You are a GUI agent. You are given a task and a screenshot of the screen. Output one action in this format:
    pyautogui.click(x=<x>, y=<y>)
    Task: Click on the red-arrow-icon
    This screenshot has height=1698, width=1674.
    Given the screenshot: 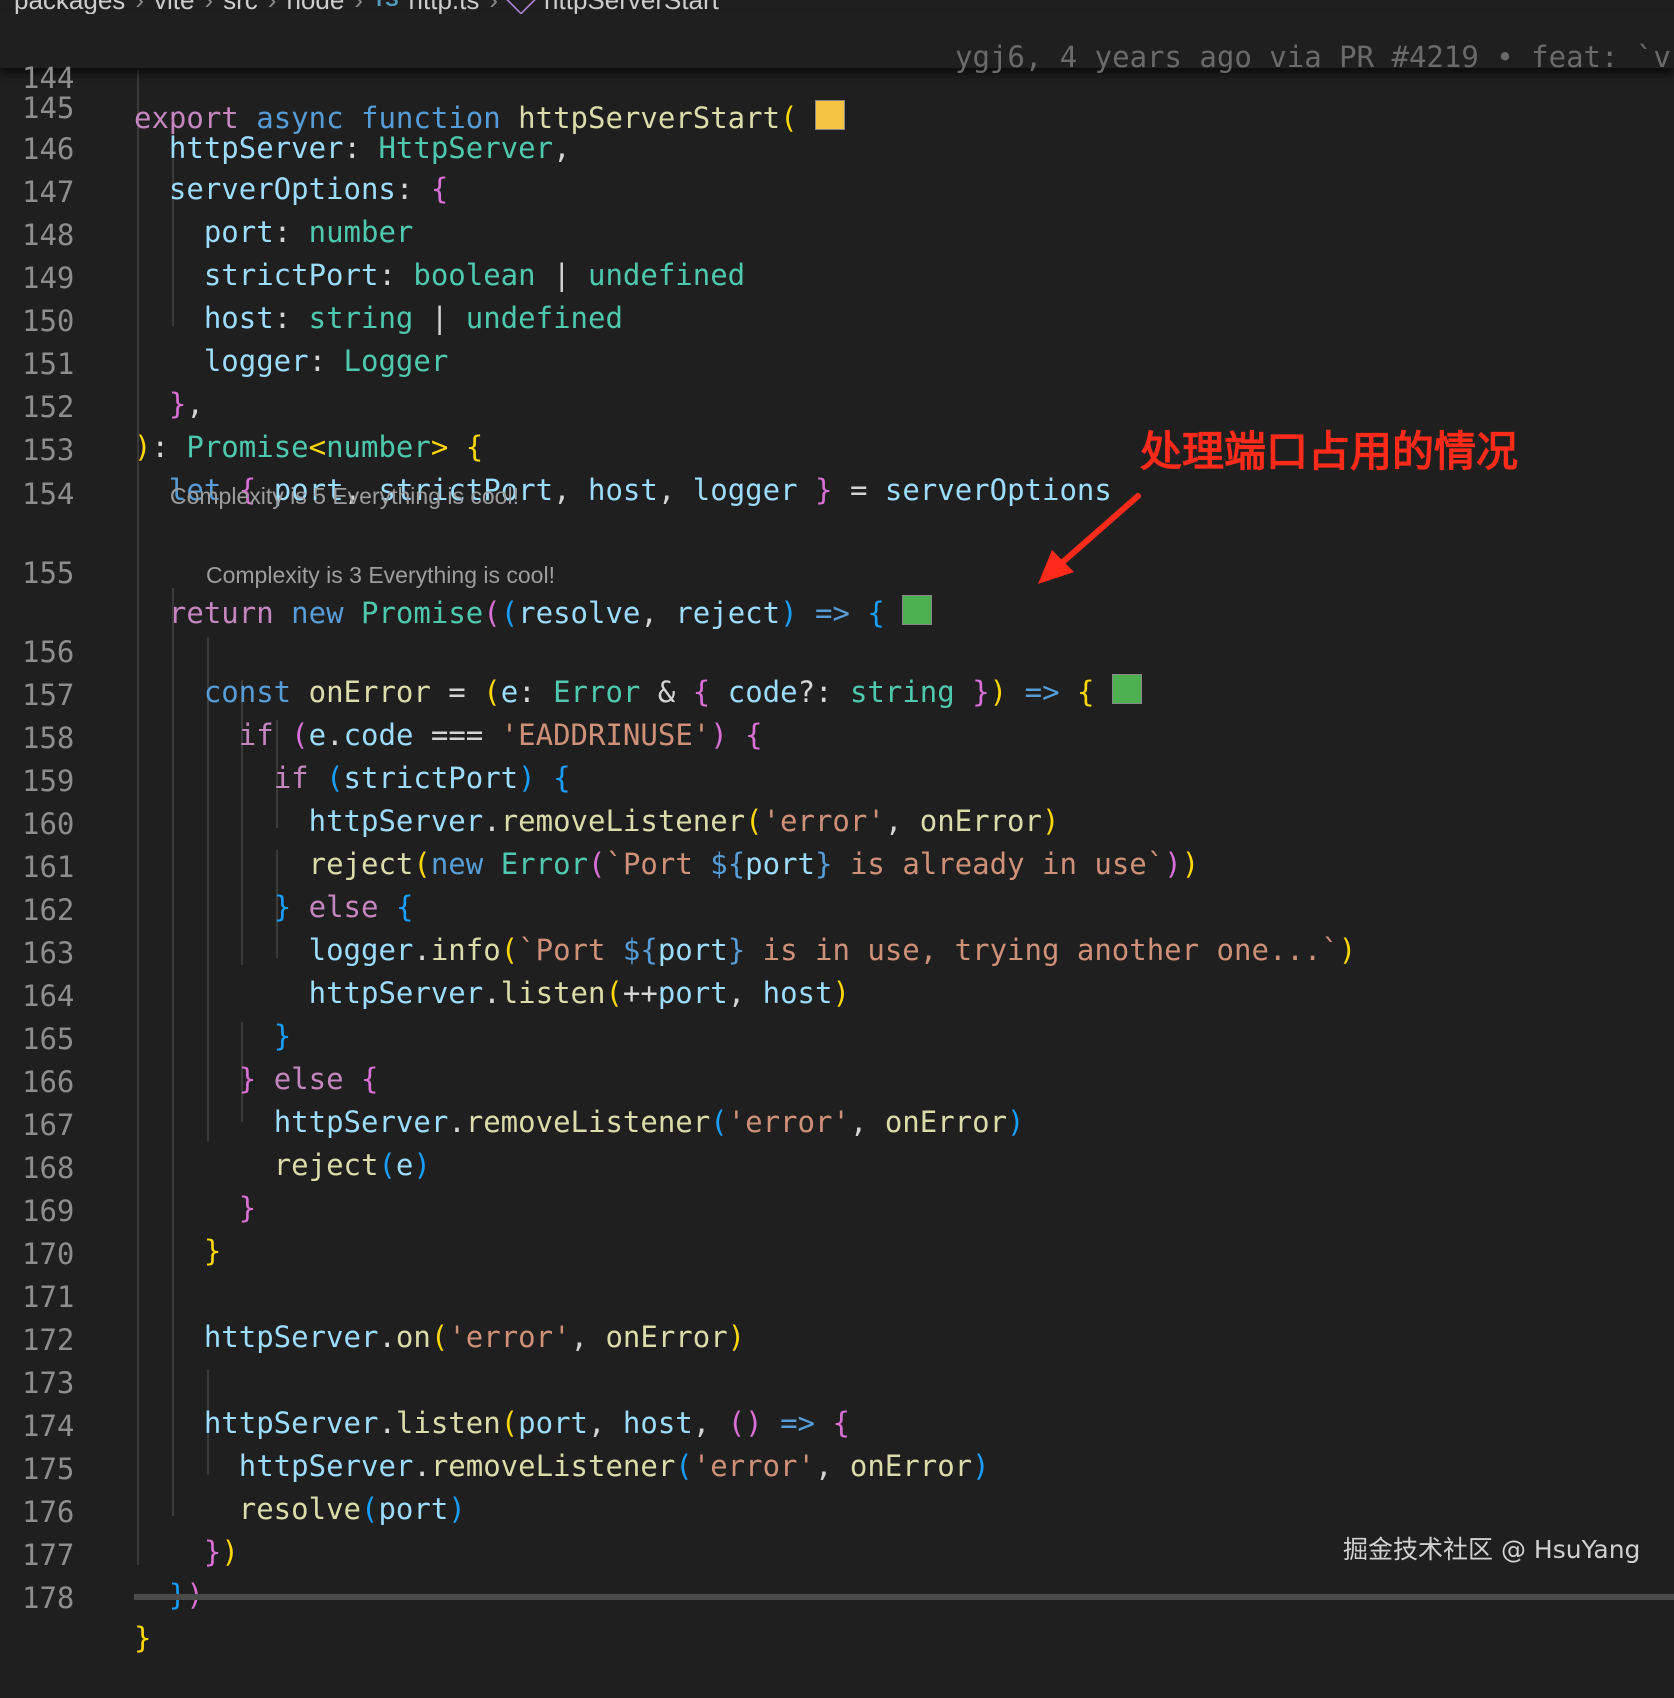 What is the action you would take?
    pyautogui.click(x=1089, y=538)
    